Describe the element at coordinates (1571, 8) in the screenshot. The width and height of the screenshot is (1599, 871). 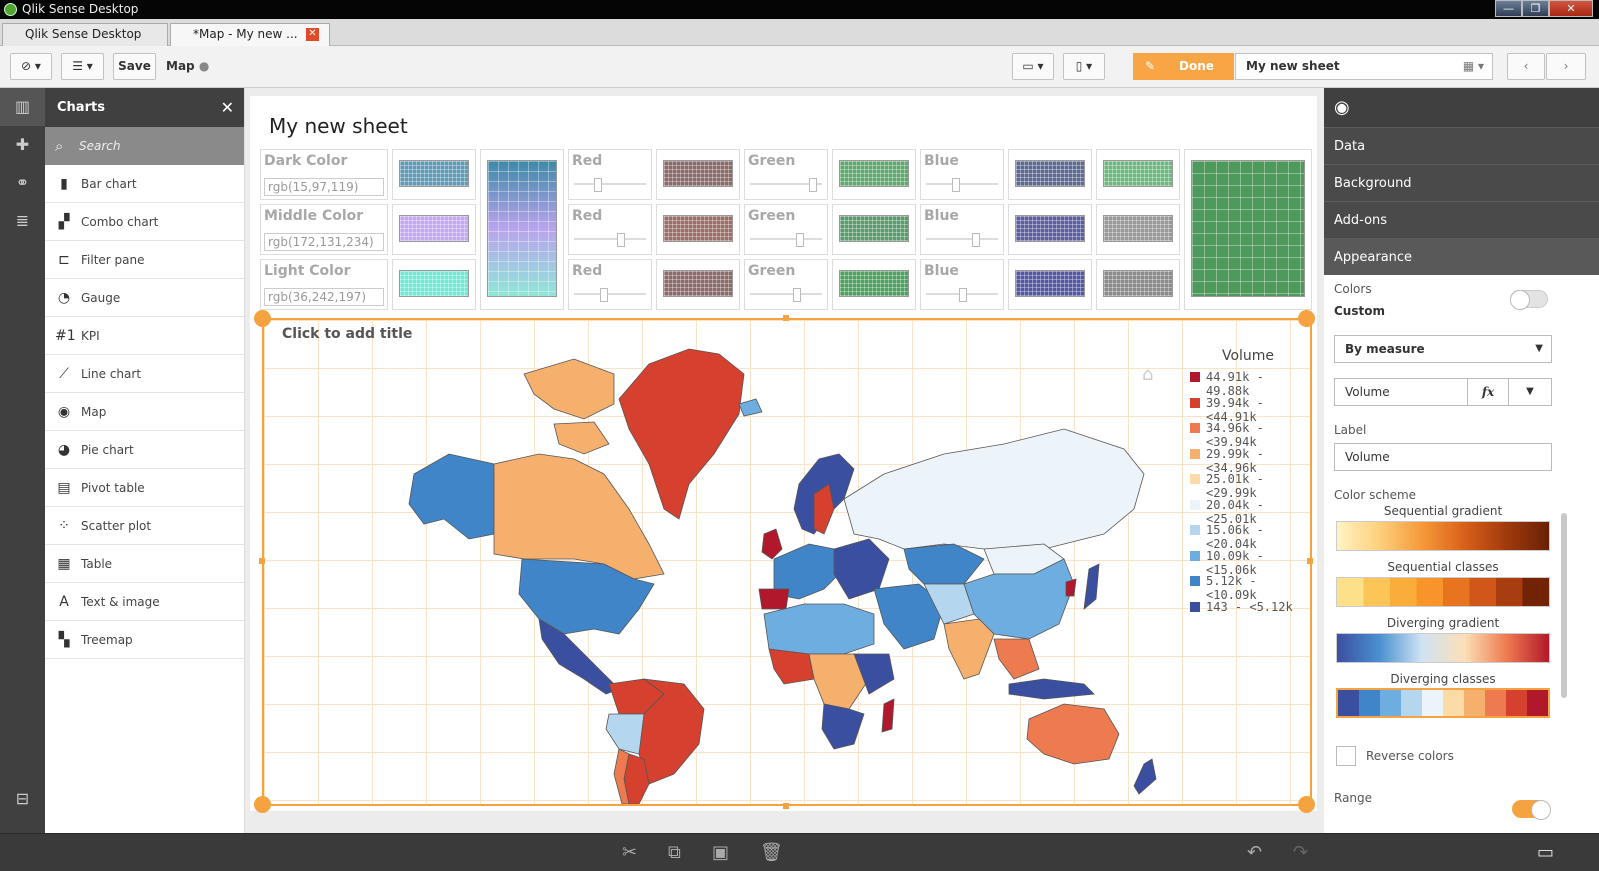
I see `close-window-button: ✕` at that location.